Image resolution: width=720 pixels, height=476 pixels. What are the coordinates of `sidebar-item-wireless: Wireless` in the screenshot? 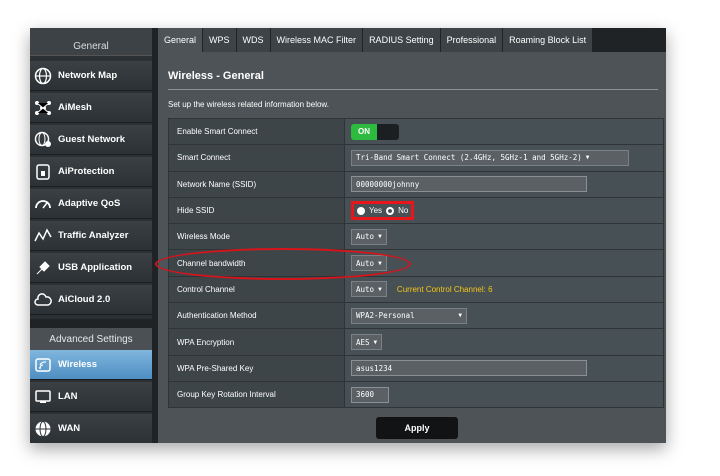 It's located at (91, 365).